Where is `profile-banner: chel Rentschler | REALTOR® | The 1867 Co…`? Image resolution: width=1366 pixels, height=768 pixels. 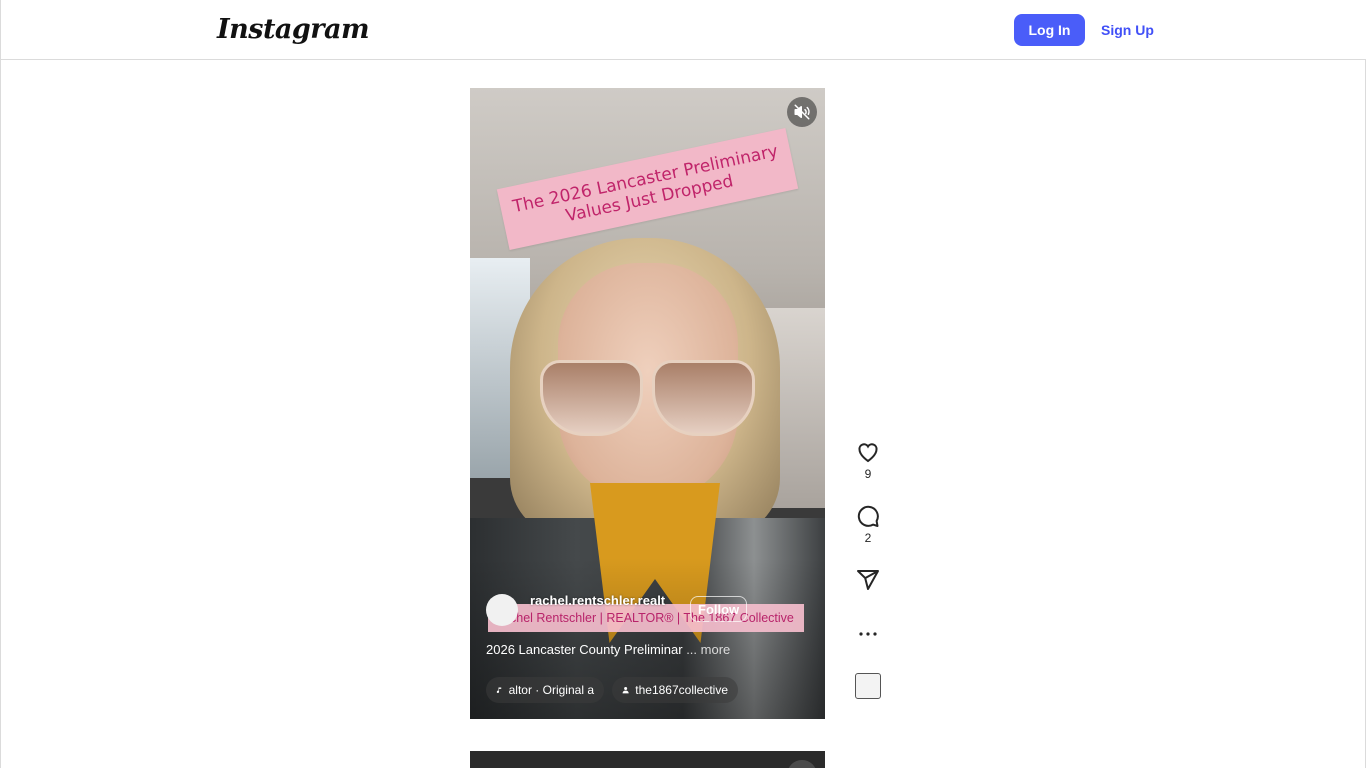 profile-banner: chel Rentschler | REALTOR® | The 1867 Co… is located at coordinates (646, 618).